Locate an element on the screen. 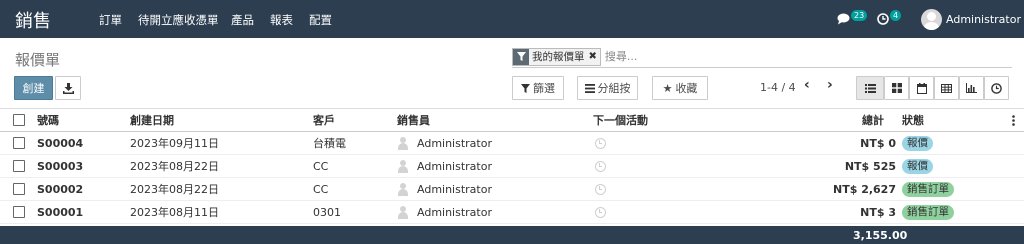 The width and height of the screenshot is (1024, 244). table-icon is located at coordinates (946, 88).